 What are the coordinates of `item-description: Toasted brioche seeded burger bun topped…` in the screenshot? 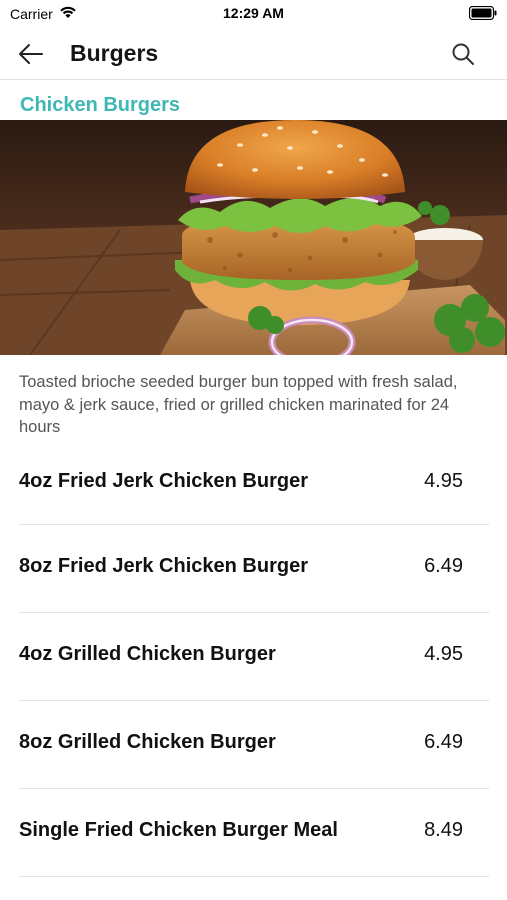 It's located at (238, 404).